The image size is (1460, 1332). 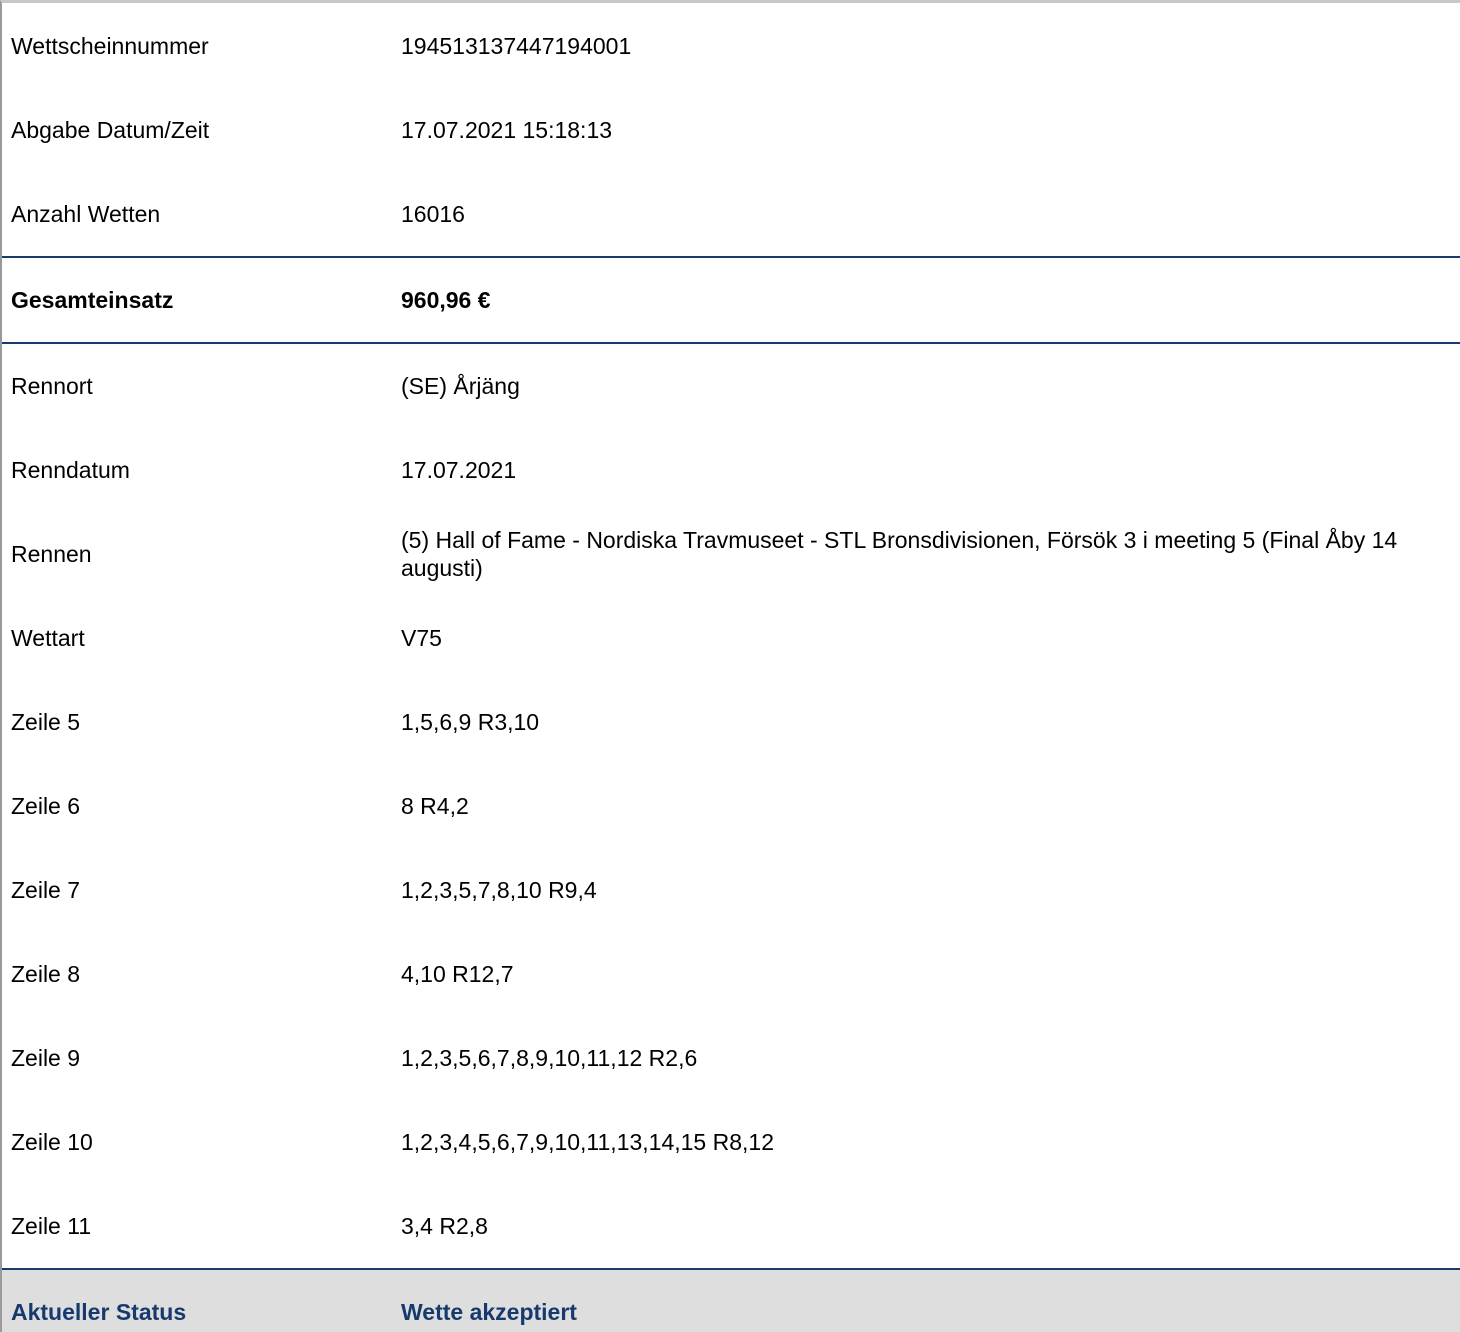 I want to click on selection-line-value: 8 R4,2, so click(x=435, y=806).